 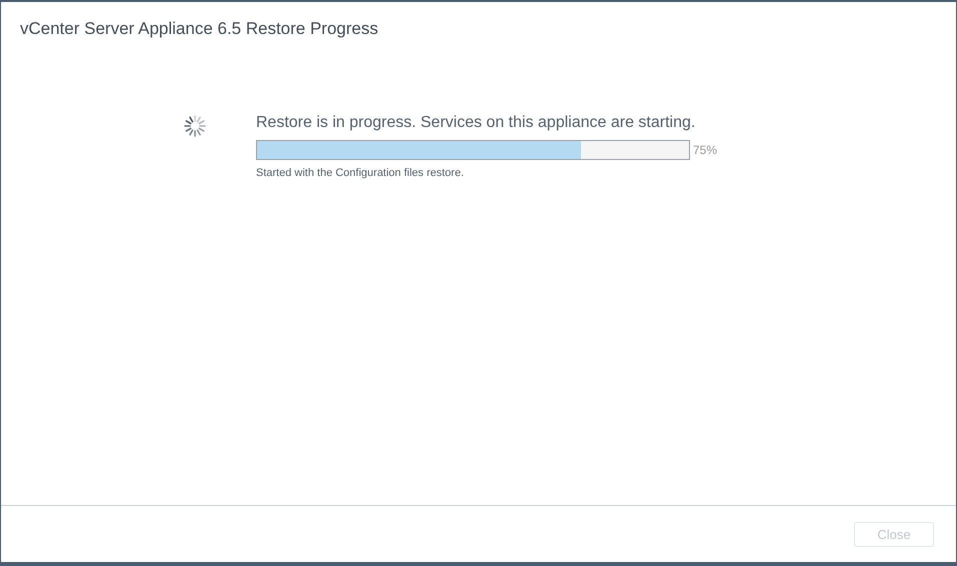 I want to click on progress-percent: 75%, so click(x=705, y=150).